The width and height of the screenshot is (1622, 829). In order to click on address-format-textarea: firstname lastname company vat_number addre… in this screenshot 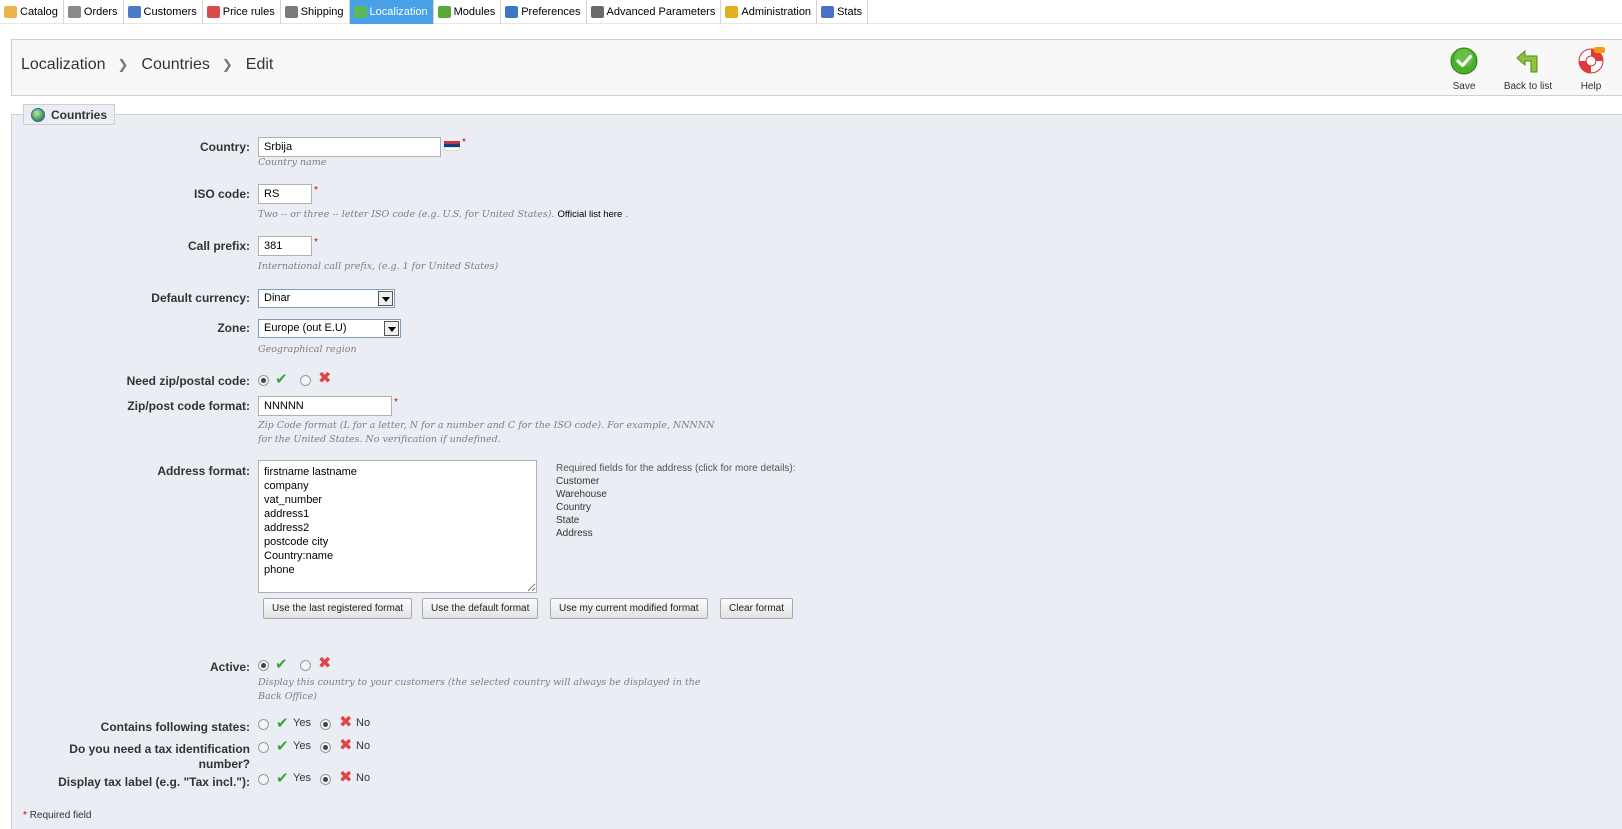, I will do `click(397, 526)`.